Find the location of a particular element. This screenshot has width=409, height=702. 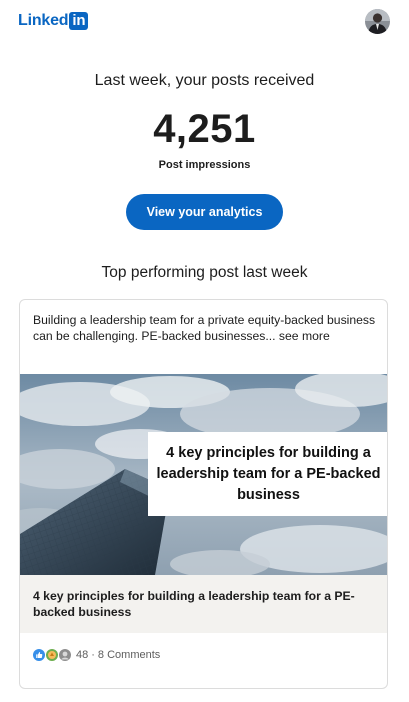

impressions-count: 4,251 is located at coordinates (204, 129).